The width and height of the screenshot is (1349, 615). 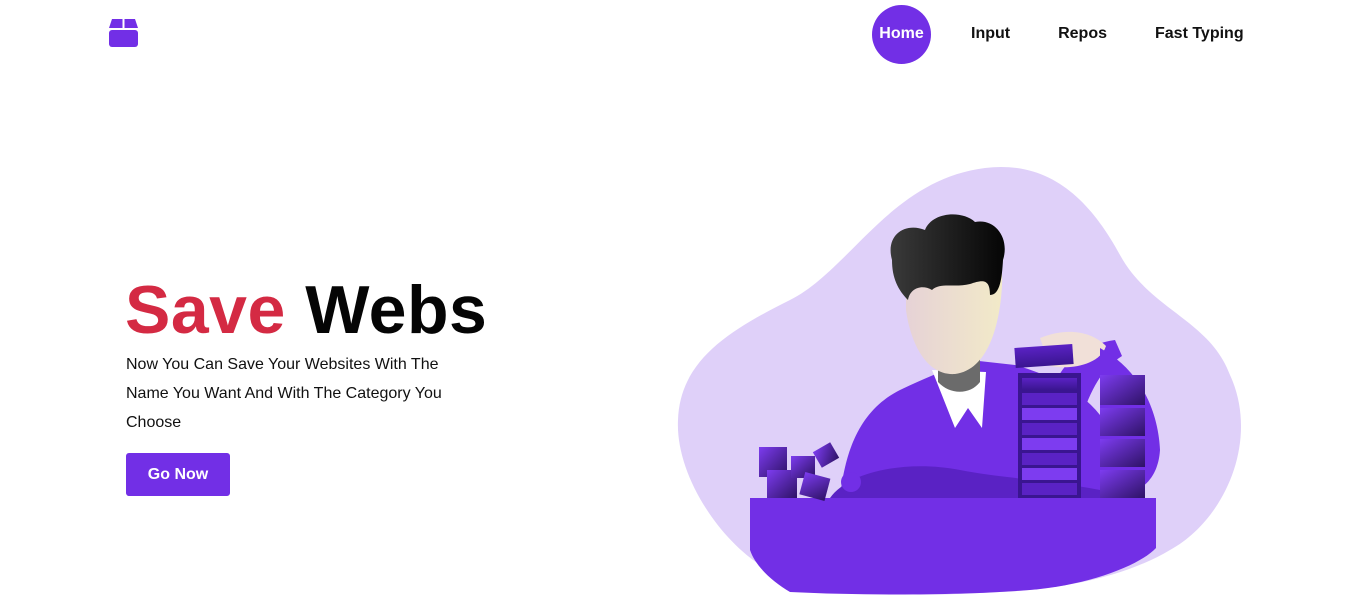 I want to click on nav-home: Home, so click(x=901, y=34).